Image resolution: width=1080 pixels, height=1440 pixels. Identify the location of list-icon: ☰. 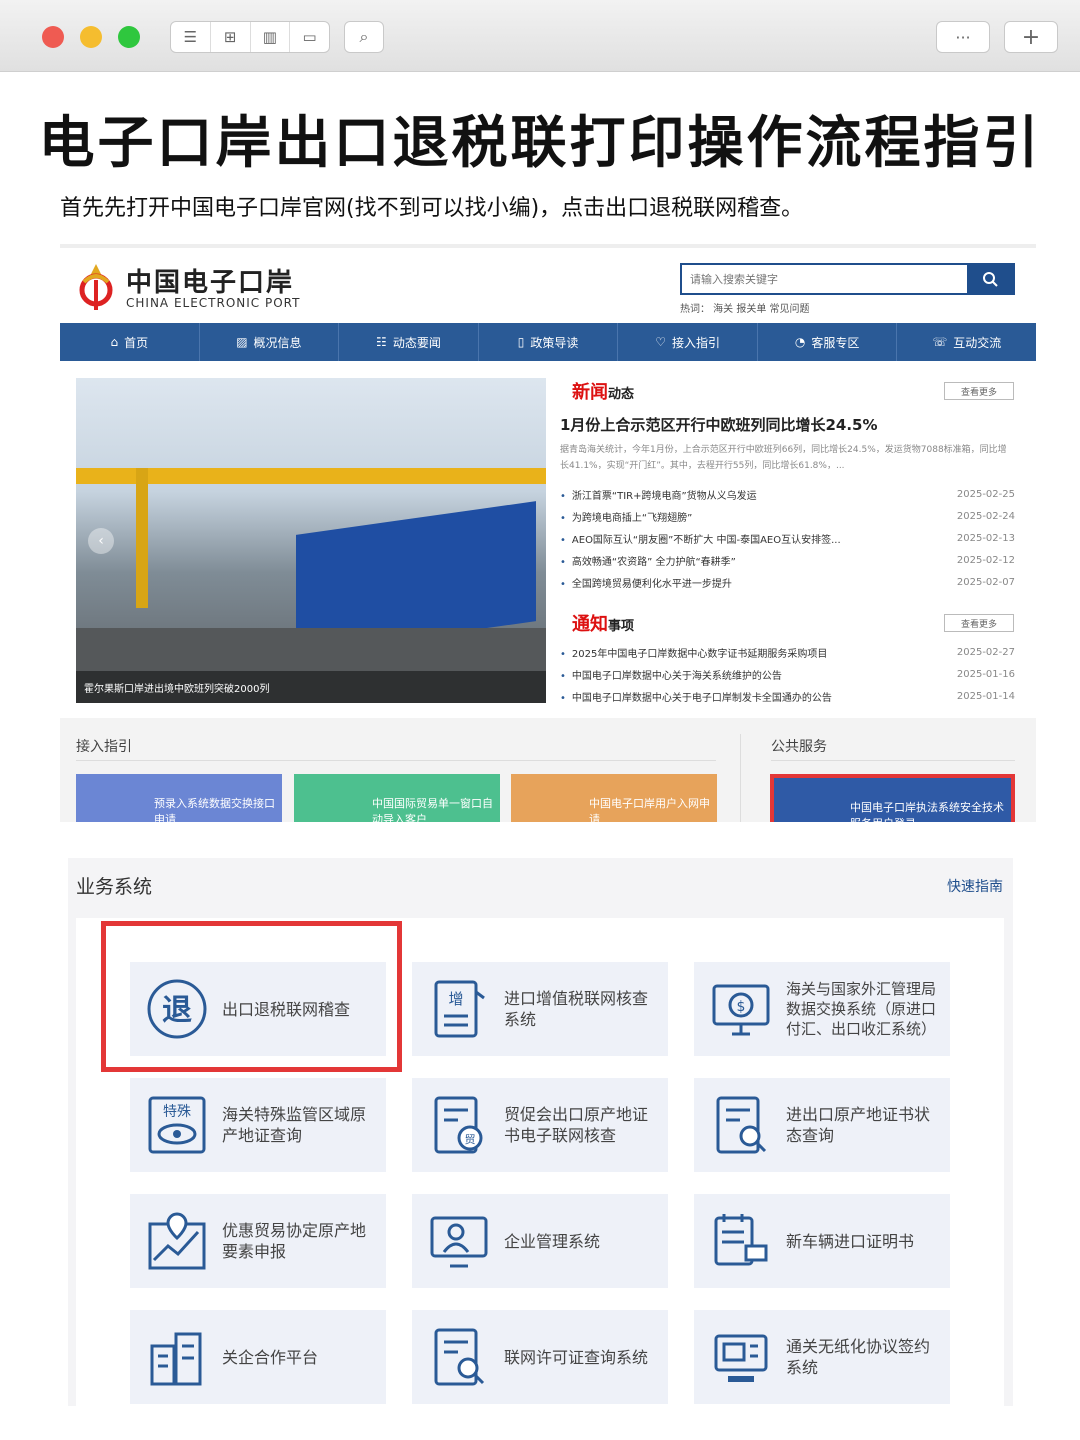
(191, 37).